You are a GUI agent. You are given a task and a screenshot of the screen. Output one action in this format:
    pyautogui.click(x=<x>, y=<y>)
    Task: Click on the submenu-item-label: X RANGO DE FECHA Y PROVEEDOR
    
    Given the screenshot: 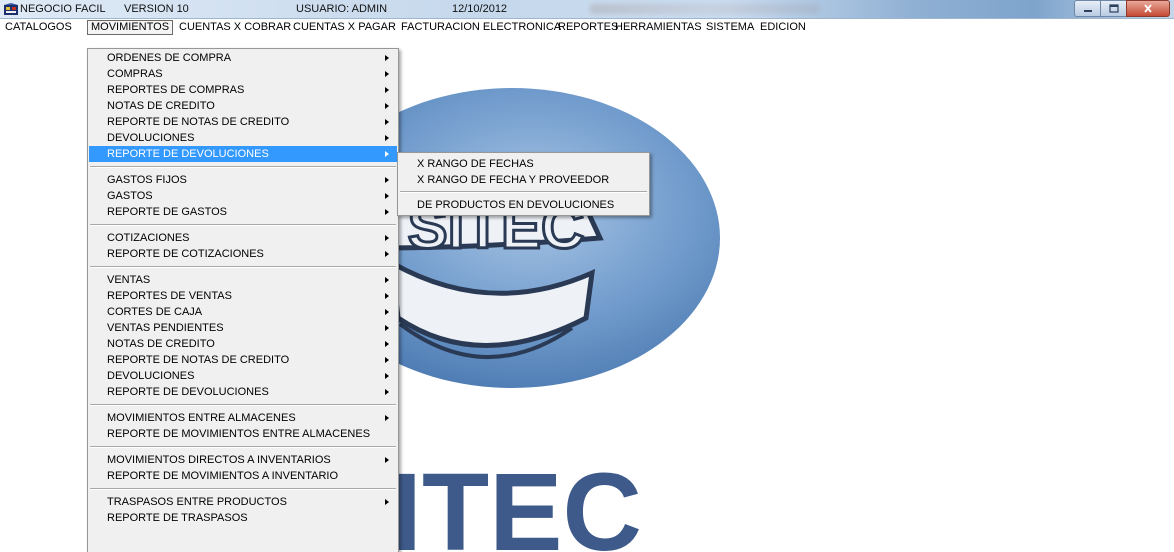 What is the action you would take?
    pyautogui.click(x=513, y=180)
    